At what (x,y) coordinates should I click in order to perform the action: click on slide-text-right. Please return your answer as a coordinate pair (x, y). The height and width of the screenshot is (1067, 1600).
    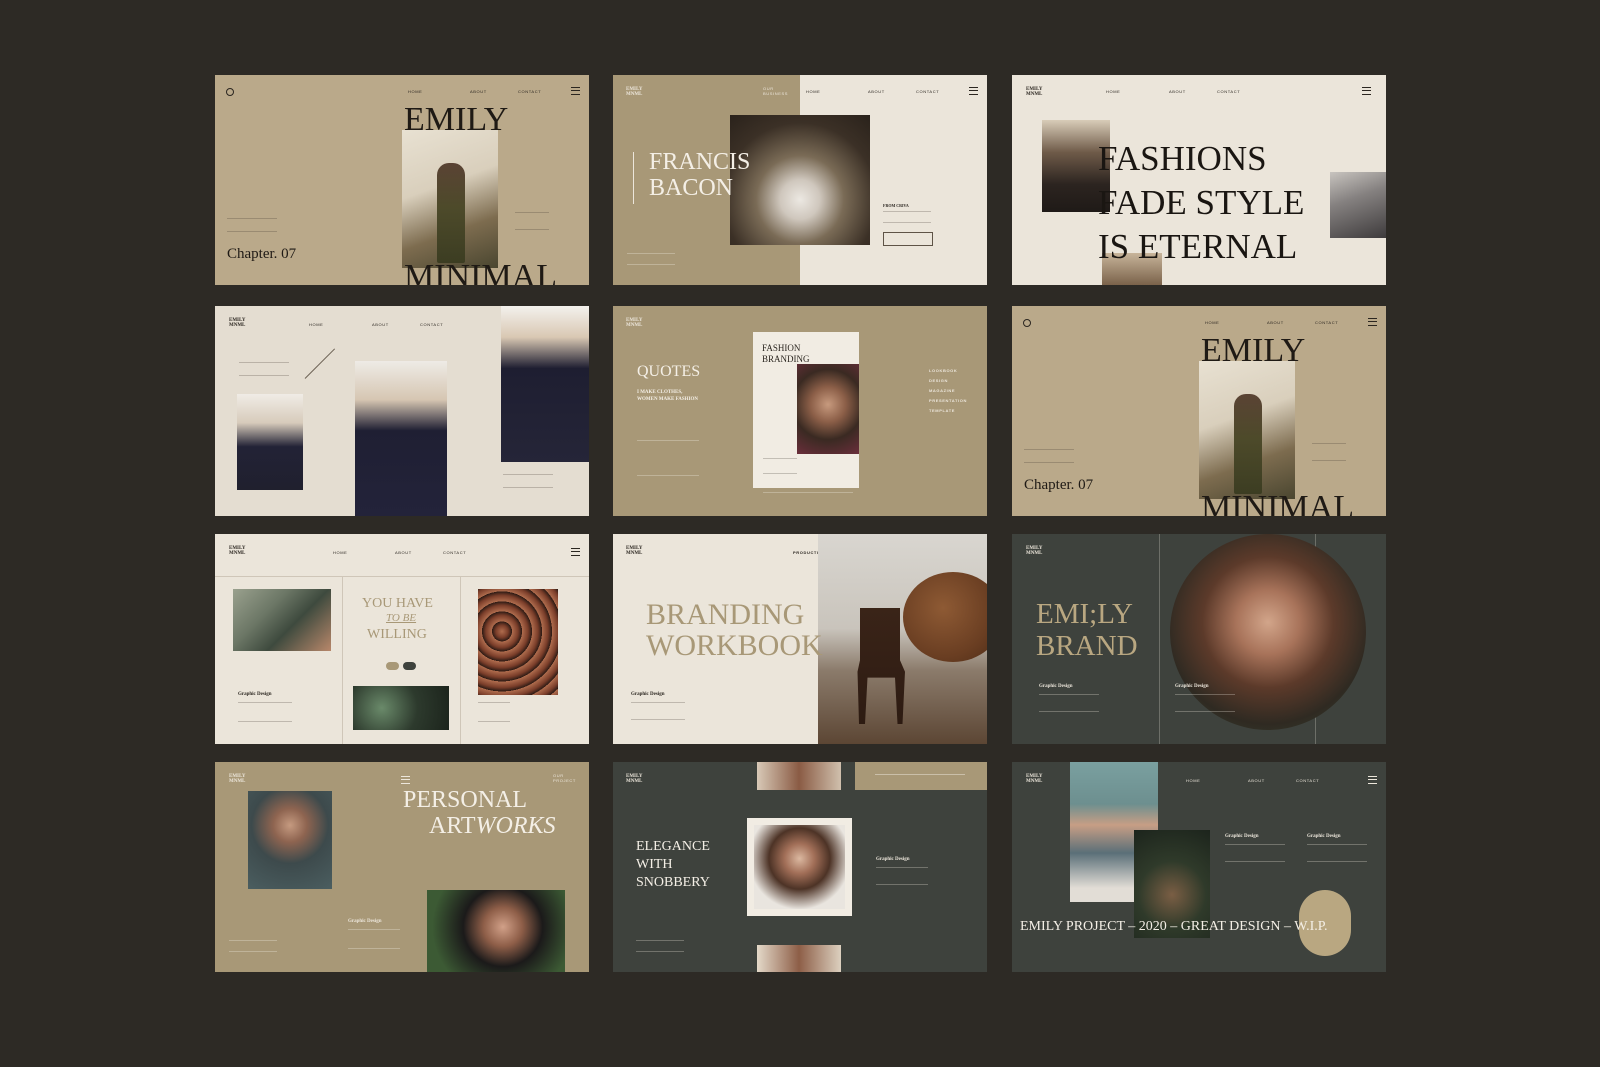
    Looking at the image, I should click on (1337, 853).